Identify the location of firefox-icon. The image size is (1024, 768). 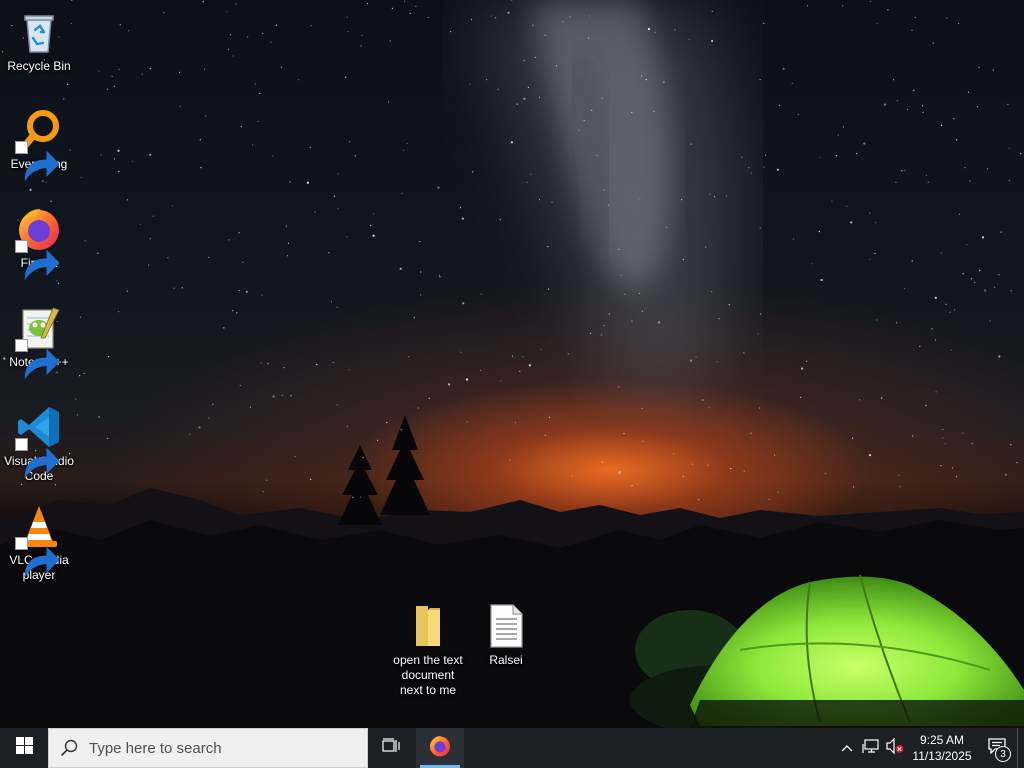
(440, 748).